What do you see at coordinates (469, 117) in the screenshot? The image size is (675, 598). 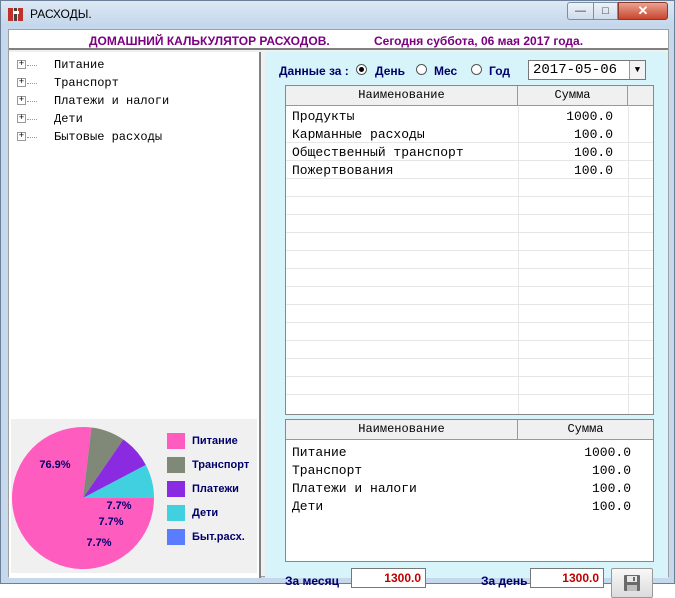 I see `table-row: Продукты 1000.0` at bounding box center [469, 117].